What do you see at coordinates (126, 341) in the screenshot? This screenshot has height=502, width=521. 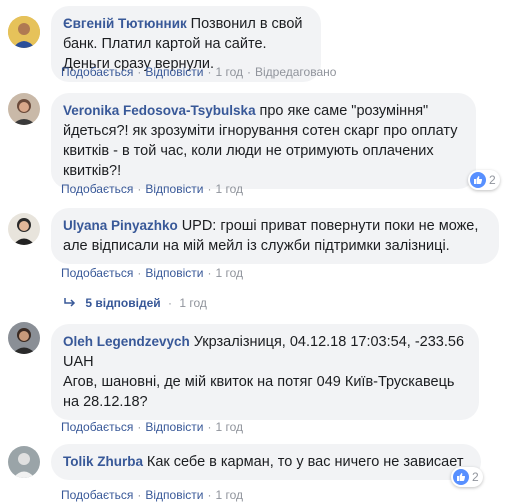 I see `comment-author: Oleh Legendzevych` at bounding box center [126, 341].